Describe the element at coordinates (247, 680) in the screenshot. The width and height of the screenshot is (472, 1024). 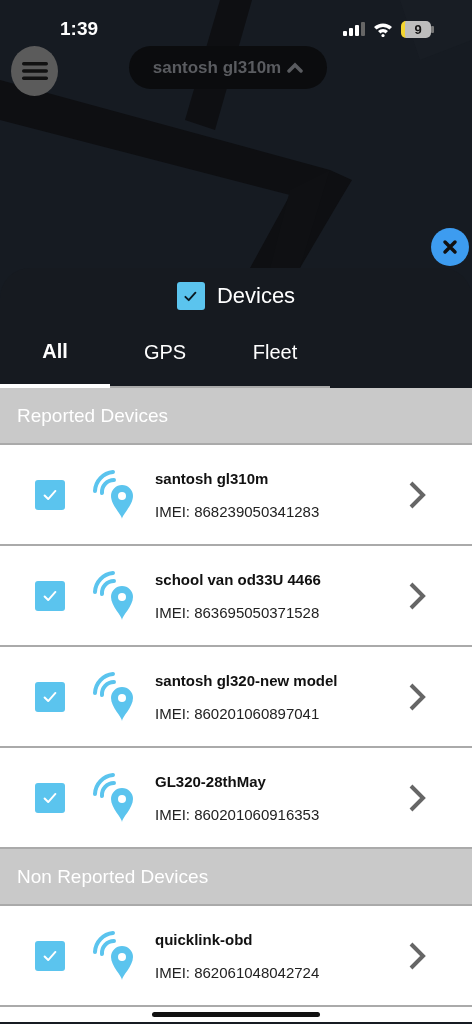
I see `device-name: santosh gl320-new model` at that location.